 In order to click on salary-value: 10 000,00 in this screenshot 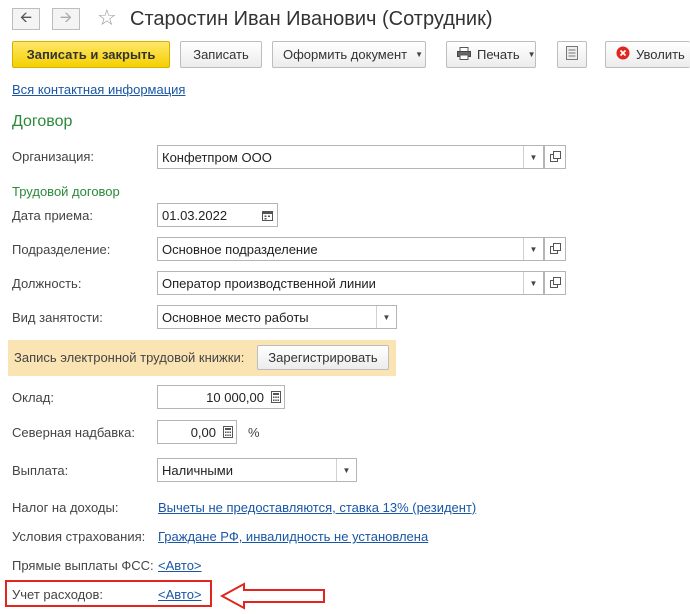, I will do `click(235, 397)`.